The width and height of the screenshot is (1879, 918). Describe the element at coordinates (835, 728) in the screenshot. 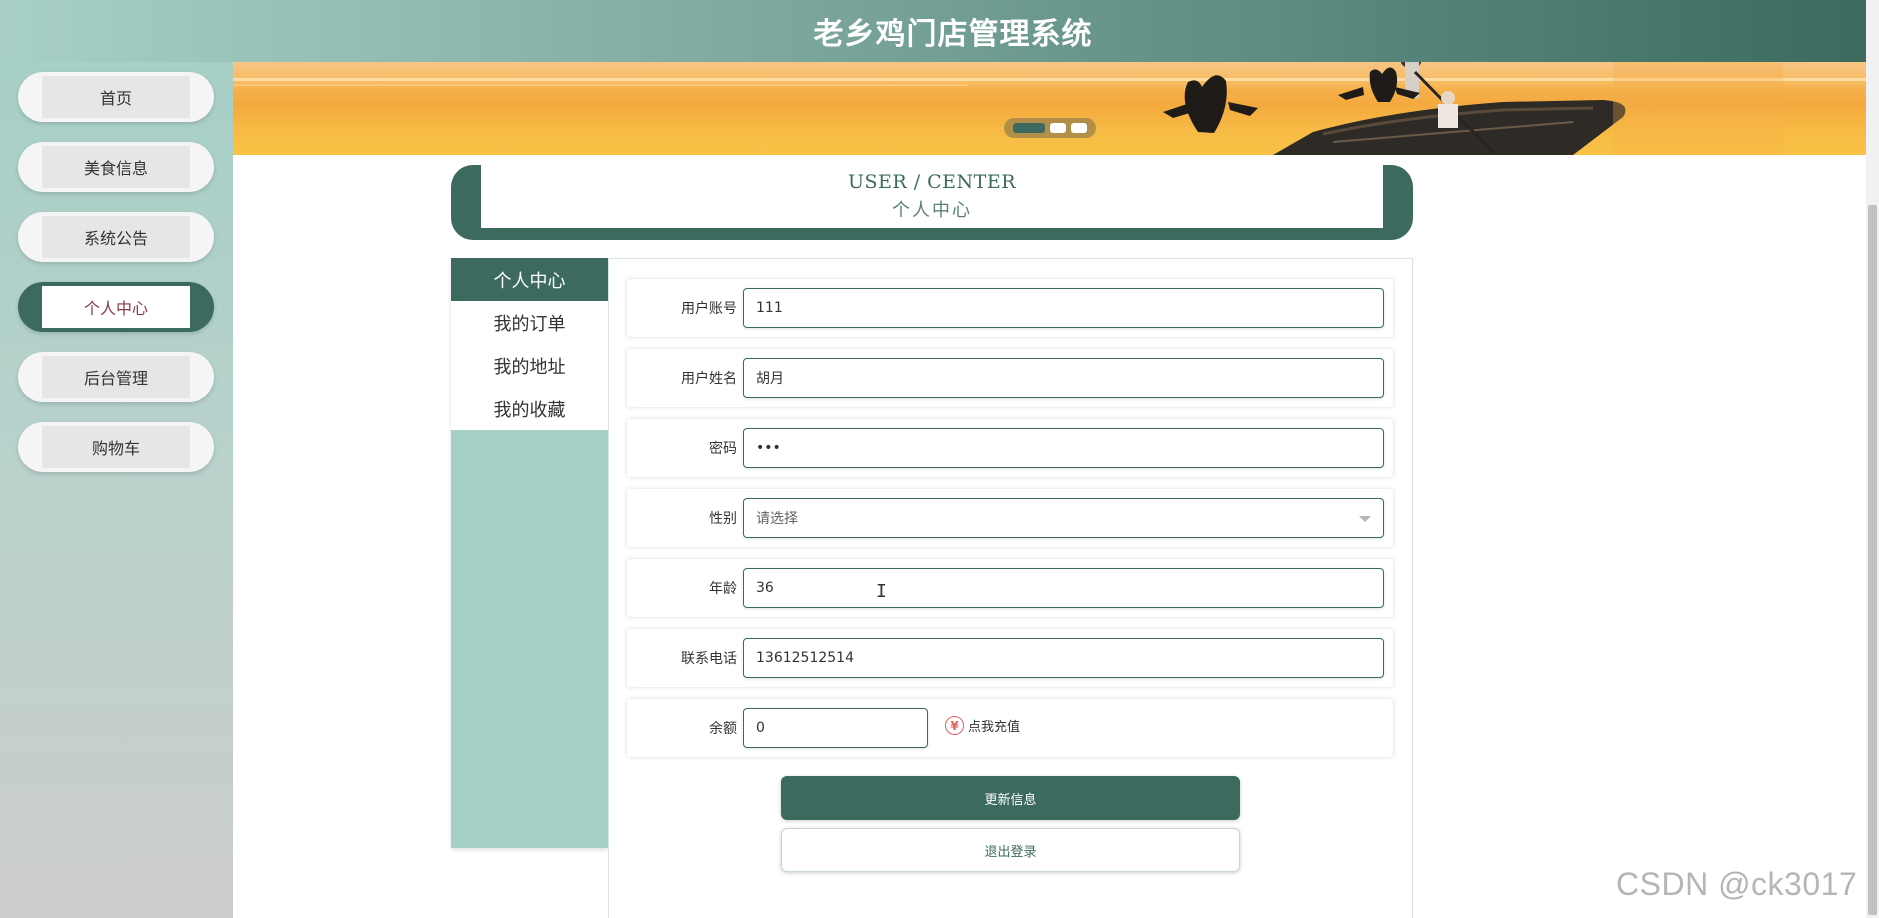

I see `balance-input` at that location.